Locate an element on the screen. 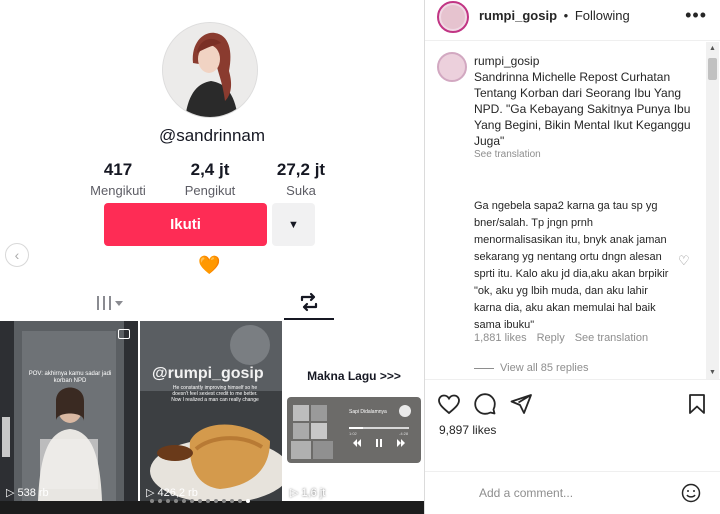 This screenshot has width=720, height=514. carousel-dots is located at coordinates (200, 501).